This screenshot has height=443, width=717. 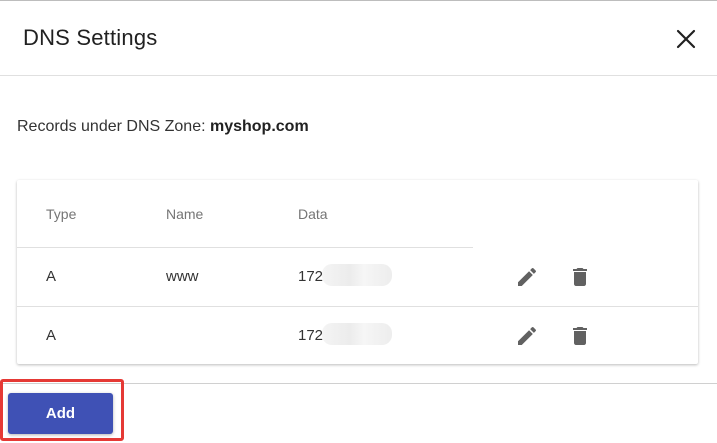 I want to click on zone-description: Records under DNS Zone: myshop.com, so click(x=163, y=127).